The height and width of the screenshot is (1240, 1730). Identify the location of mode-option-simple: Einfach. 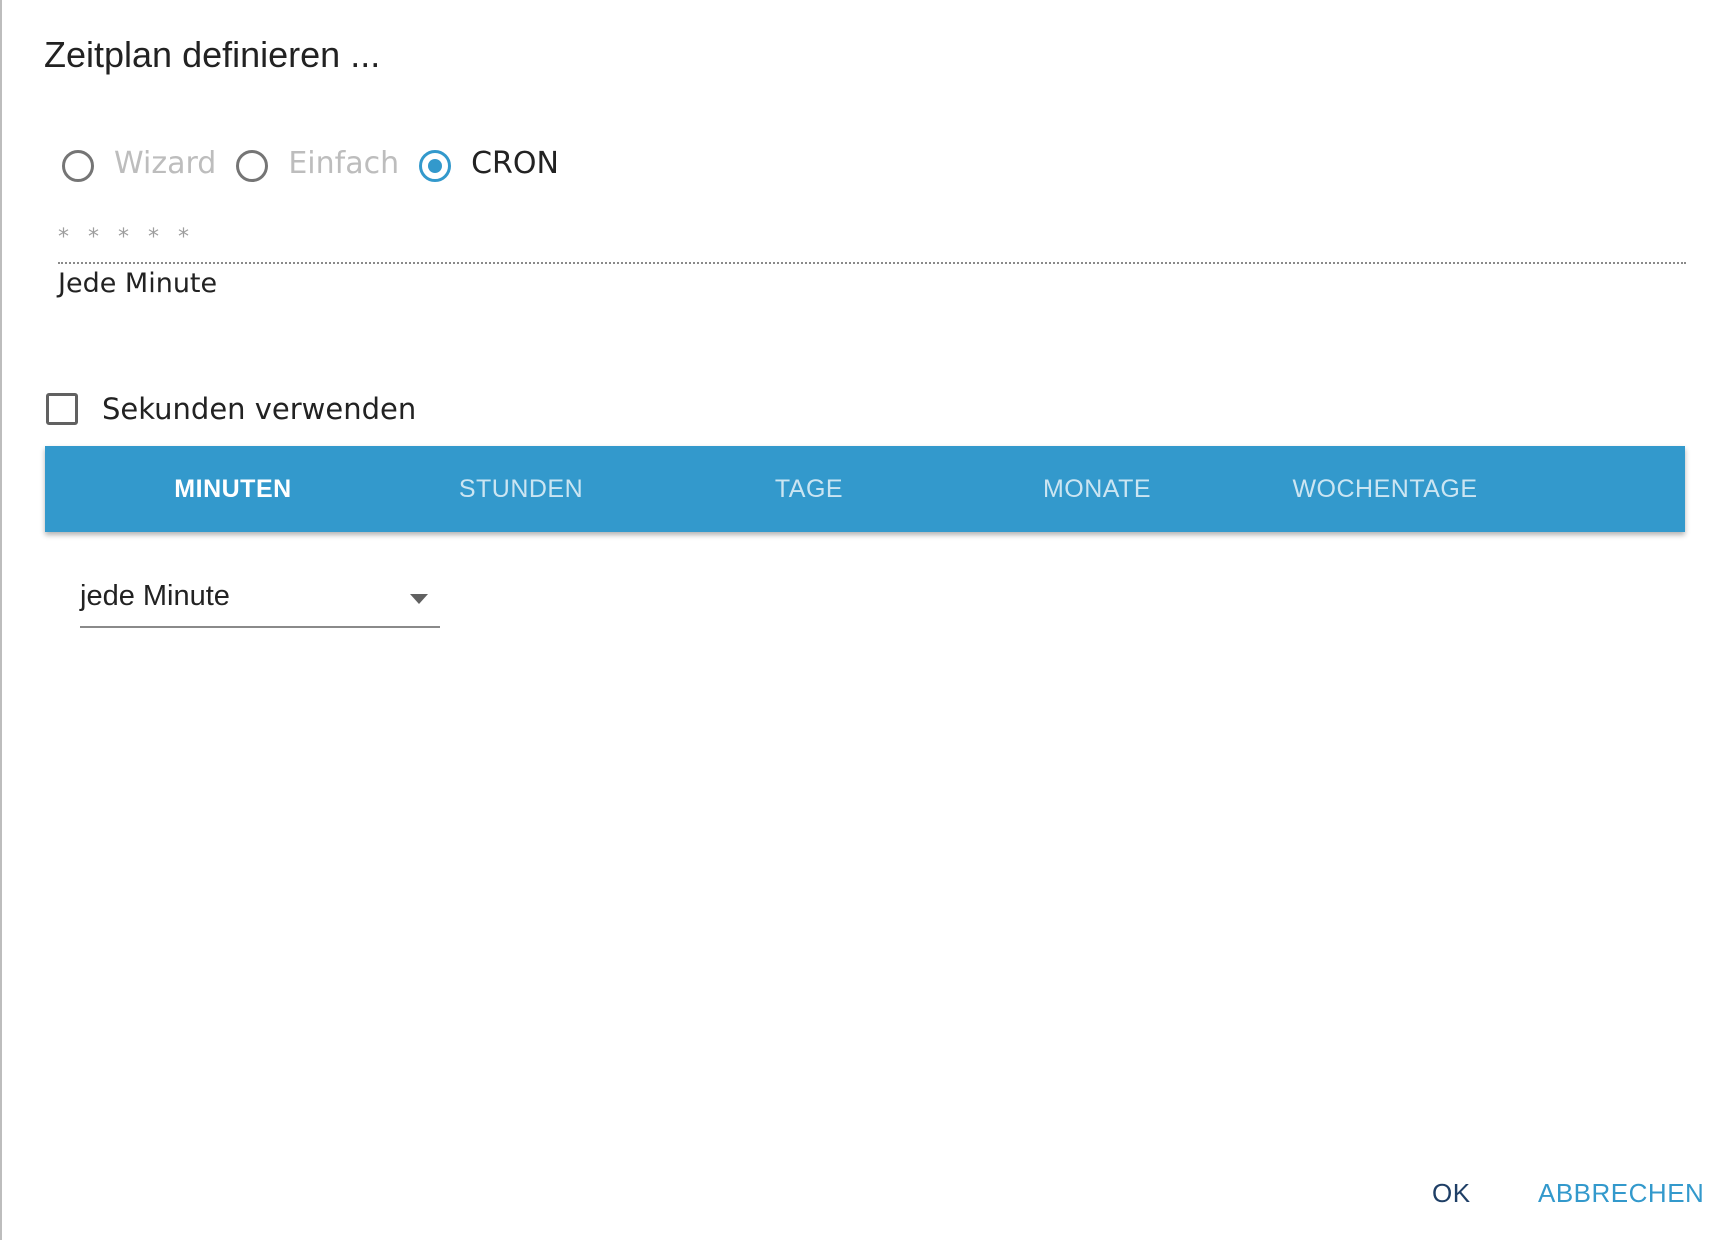
(317, 163).